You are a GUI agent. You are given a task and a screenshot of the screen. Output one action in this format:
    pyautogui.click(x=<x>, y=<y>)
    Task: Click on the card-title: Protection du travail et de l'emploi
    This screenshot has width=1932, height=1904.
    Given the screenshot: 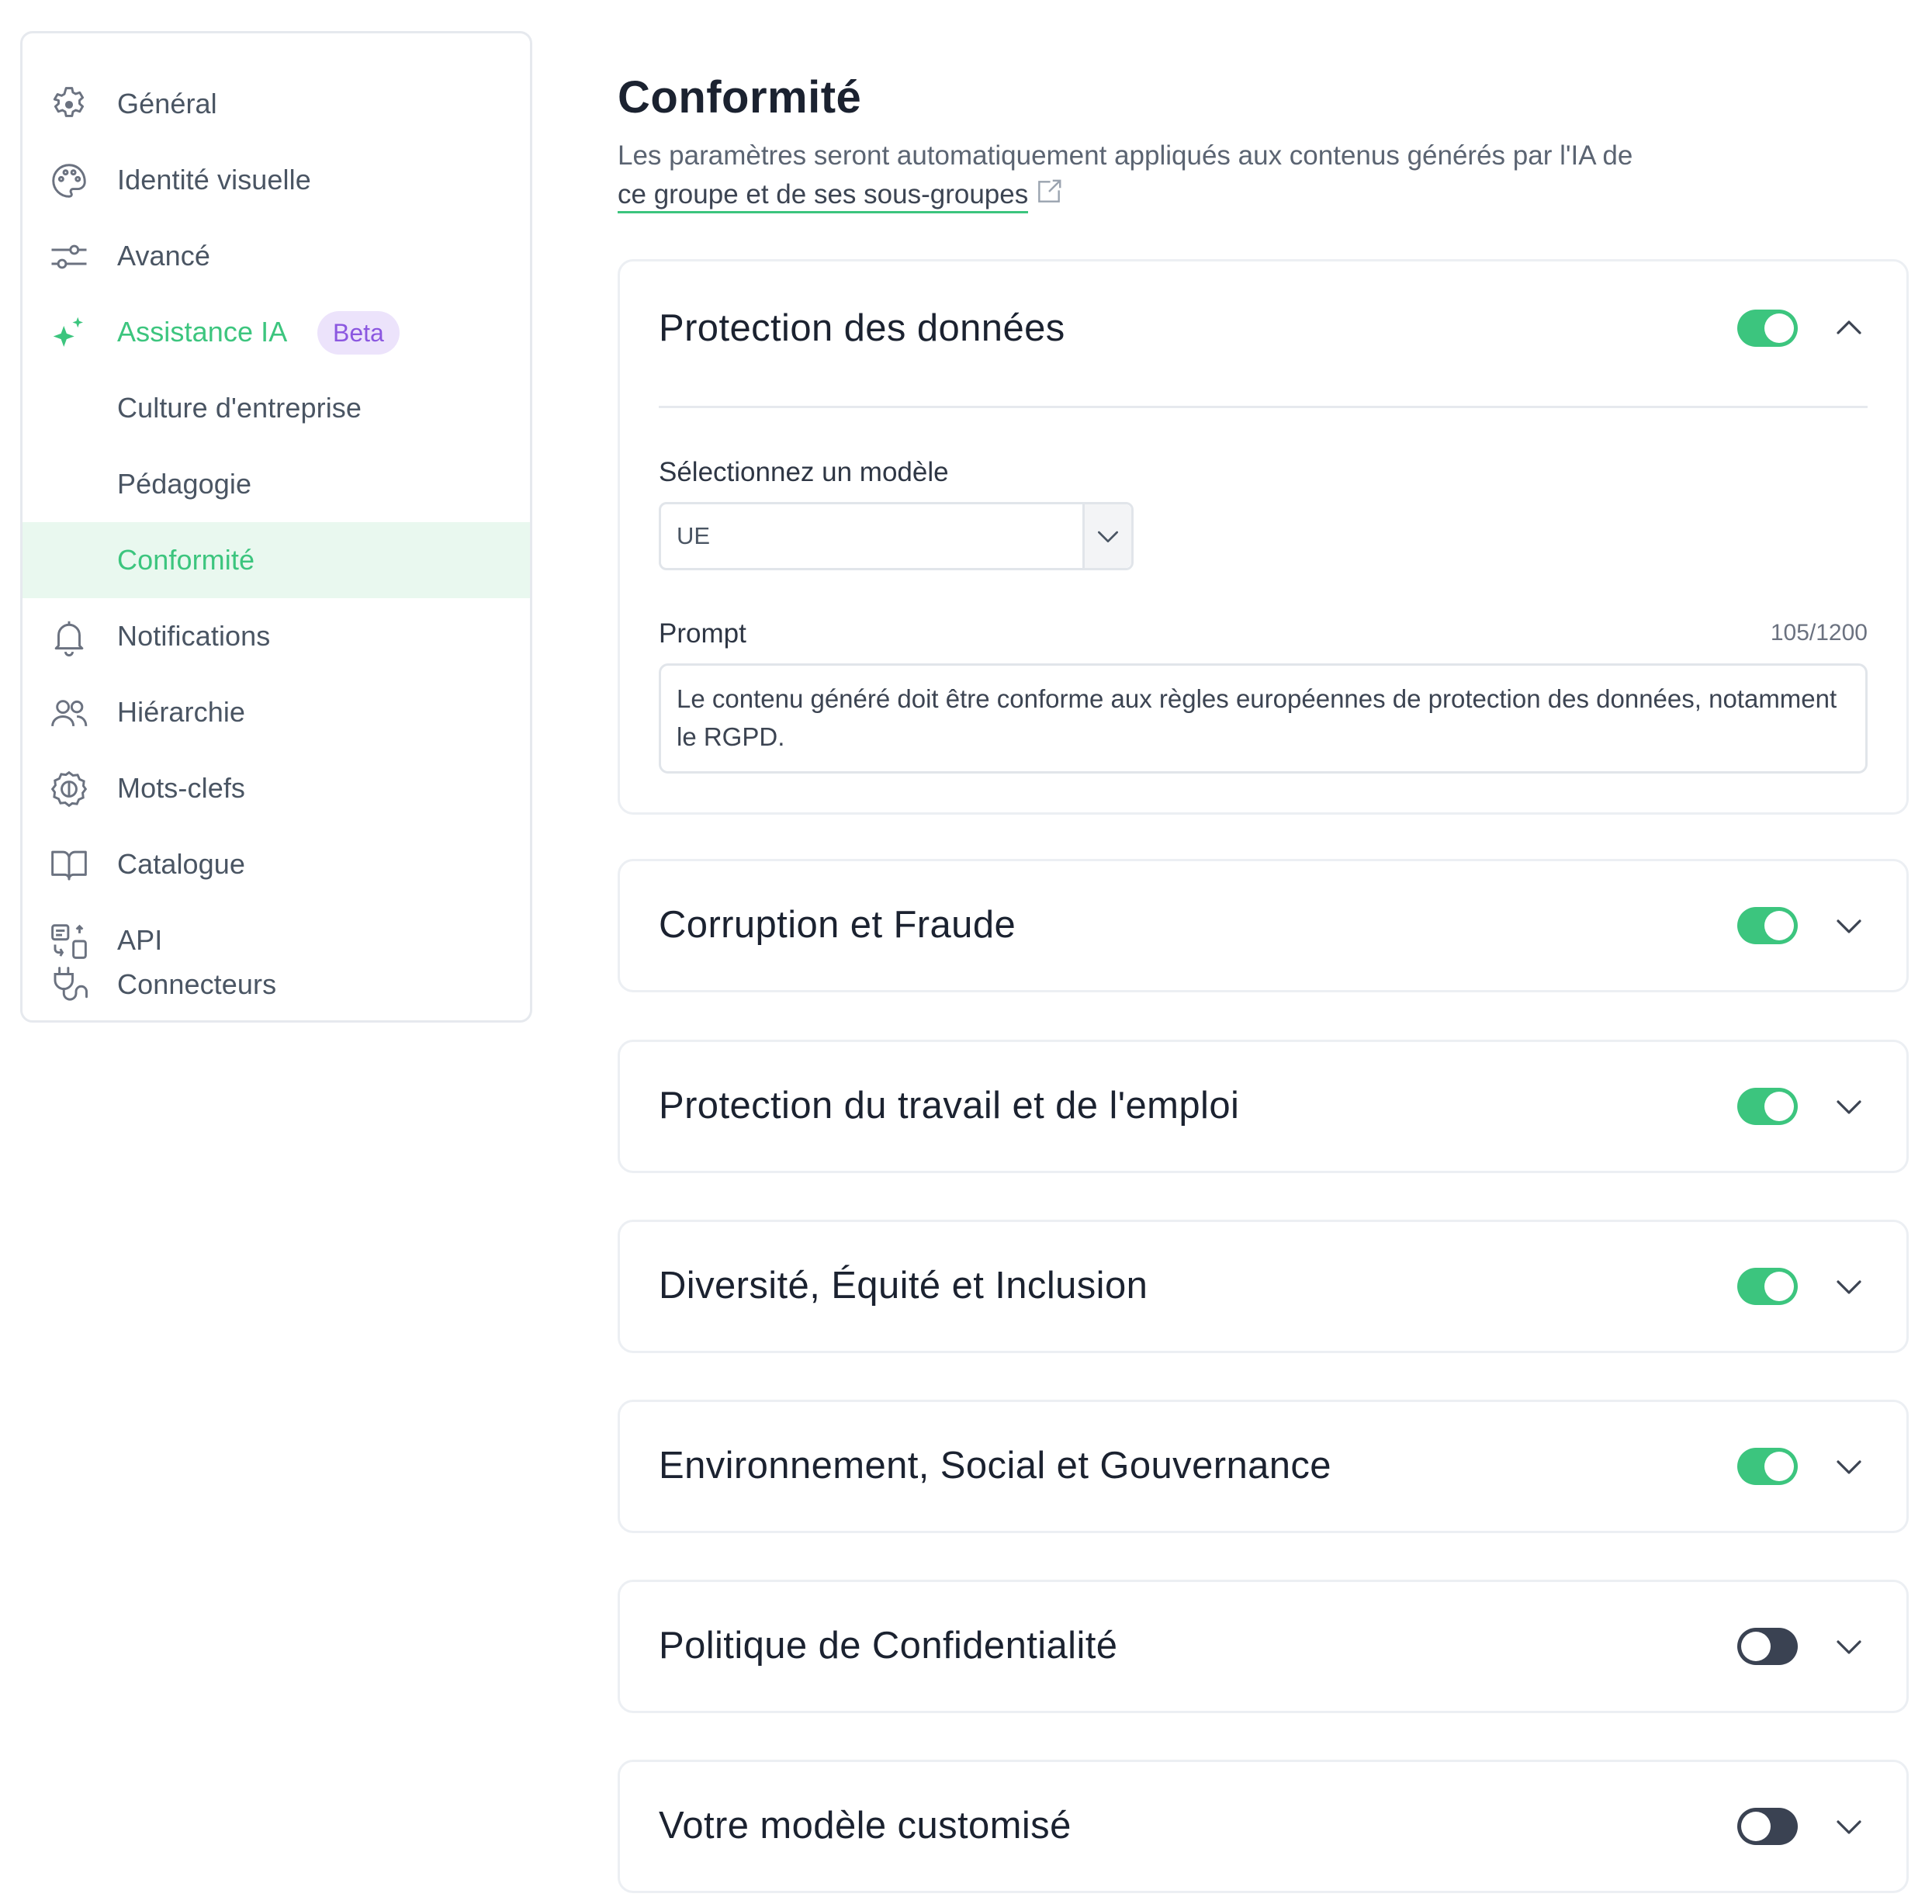 What is the action you would take?
    pyautogui.click(x=949, y=1106)
    